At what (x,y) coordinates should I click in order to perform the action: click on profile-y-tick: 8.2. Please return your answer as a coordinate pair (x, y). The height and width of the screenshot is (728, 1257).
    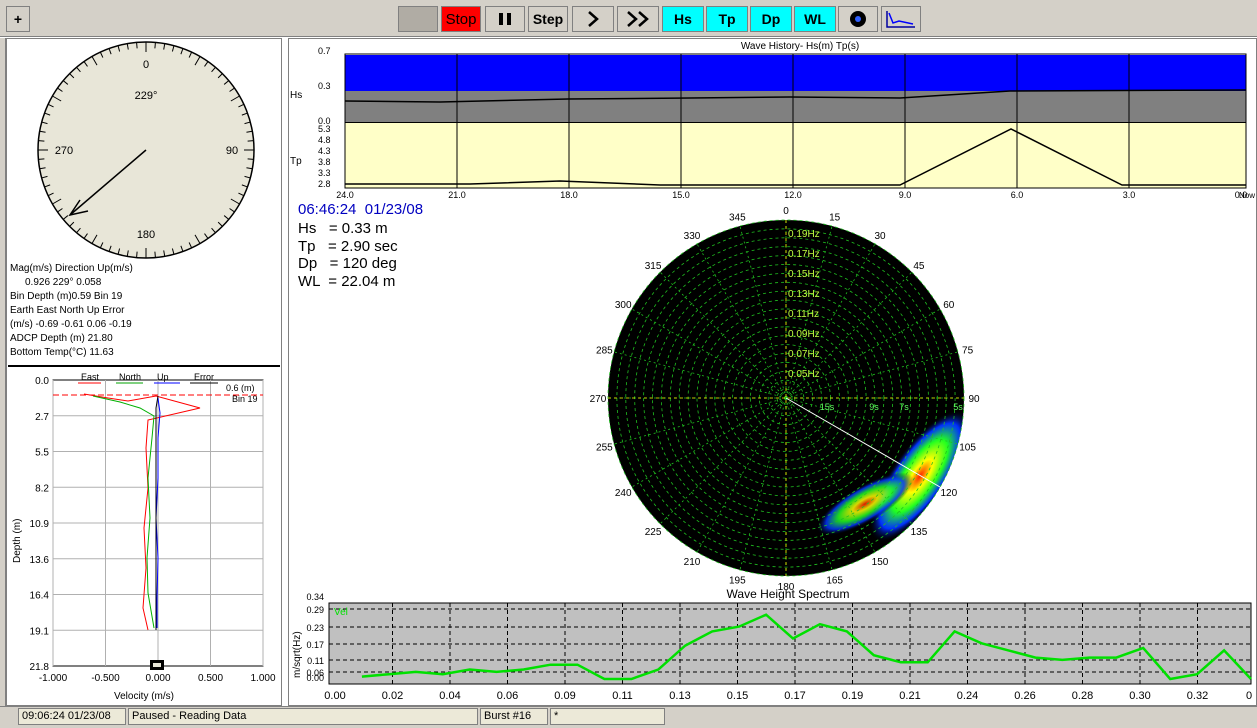
    Looking at the image, I should click on (42, 488).